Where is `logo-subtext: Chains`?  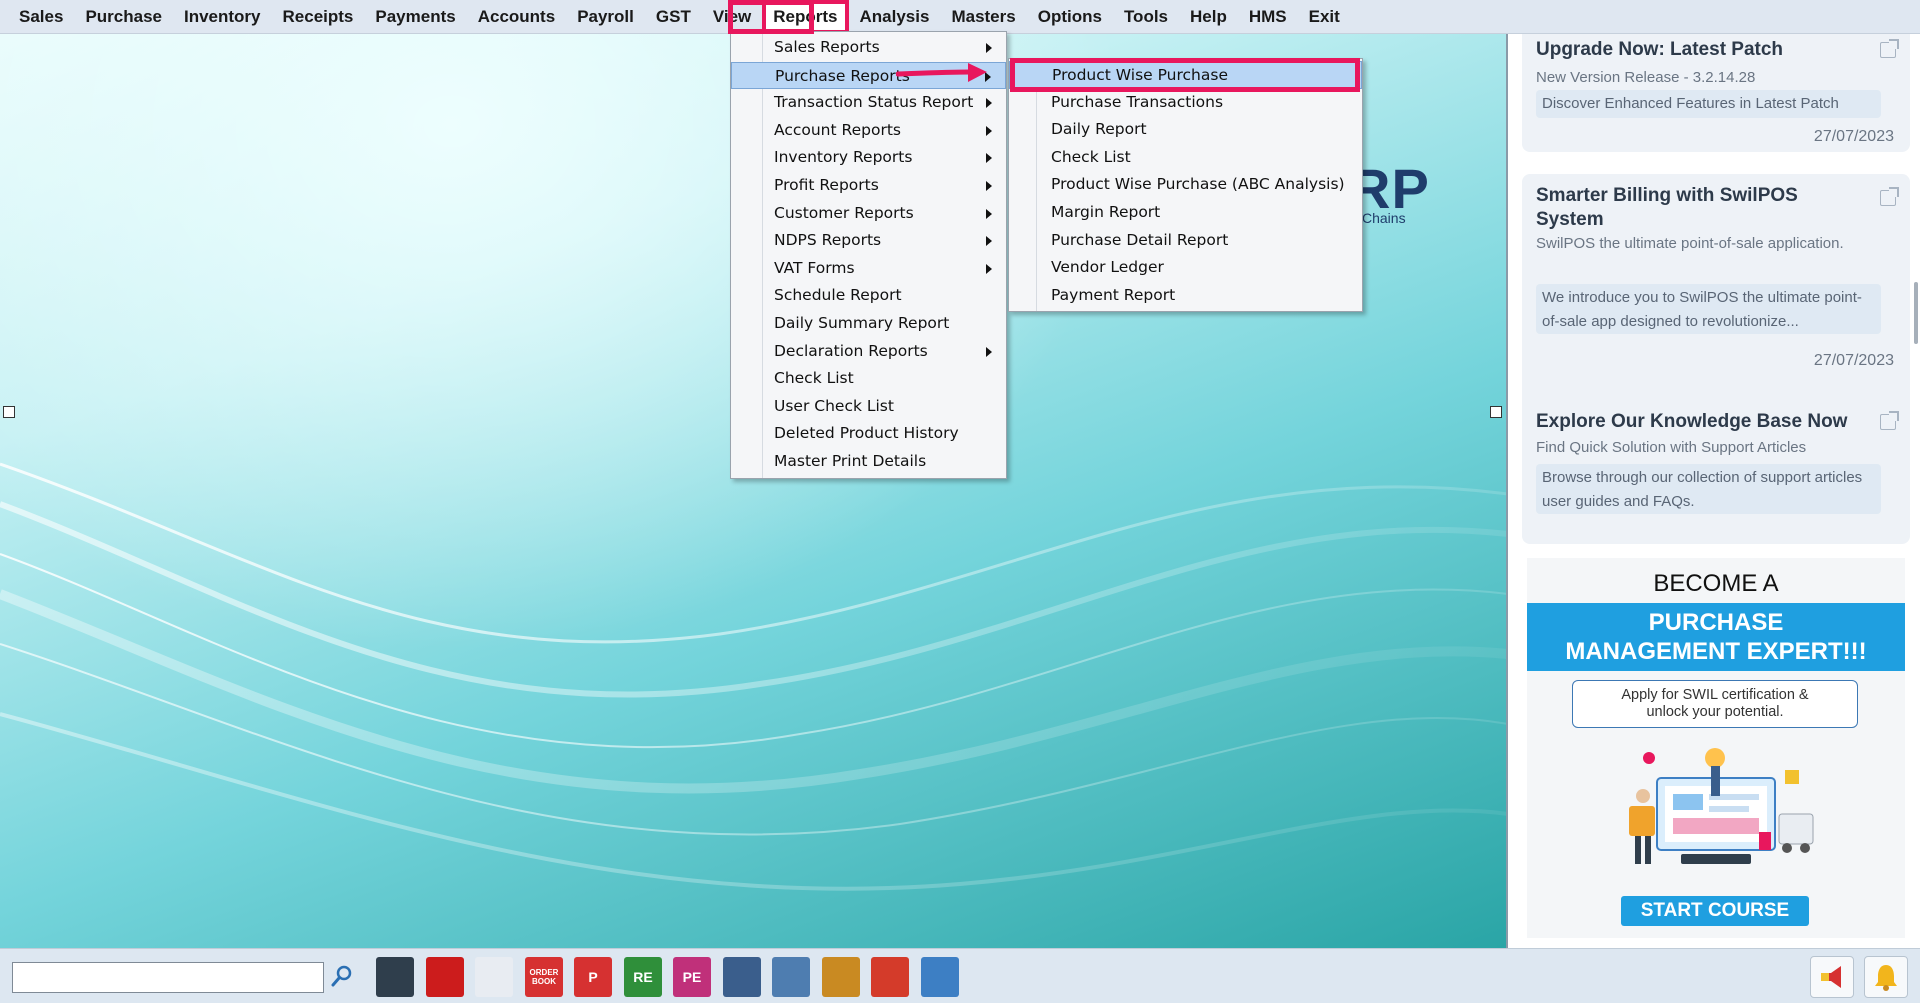 logo-subtext: Chains is located at coordinates (1384, 218).